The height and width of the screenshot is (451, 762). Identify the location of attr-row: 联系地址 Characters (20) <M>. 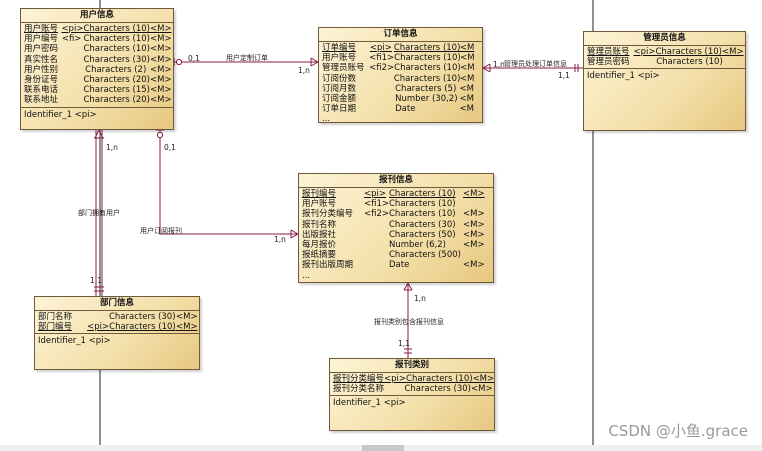
(98, 100).